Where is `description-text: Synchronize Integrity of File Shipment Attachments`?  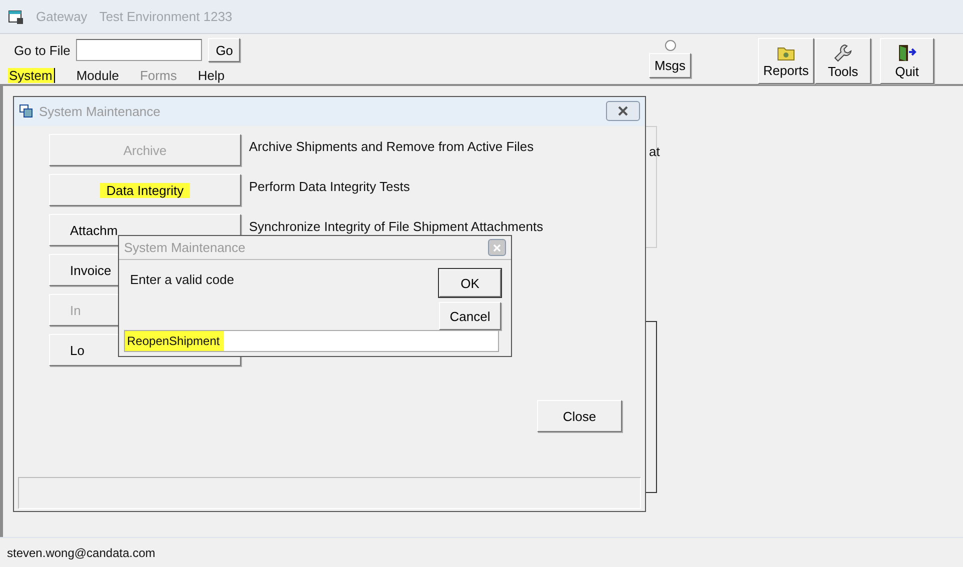 description-text: Synchronize Integrity of File Shipment Attachments is located at coordinates (396, 226).